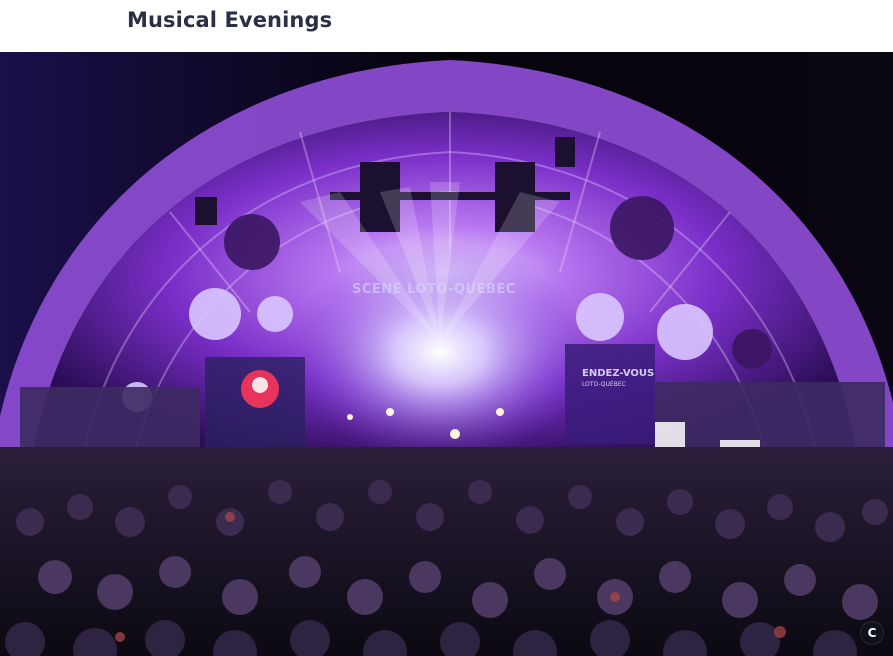 The width and height of the screenshot is (893, 656). What do you see at coordinates (446, 26) in the screenshot?
I see `page-header: Musical Evenings` at bounding box center [446, 26].